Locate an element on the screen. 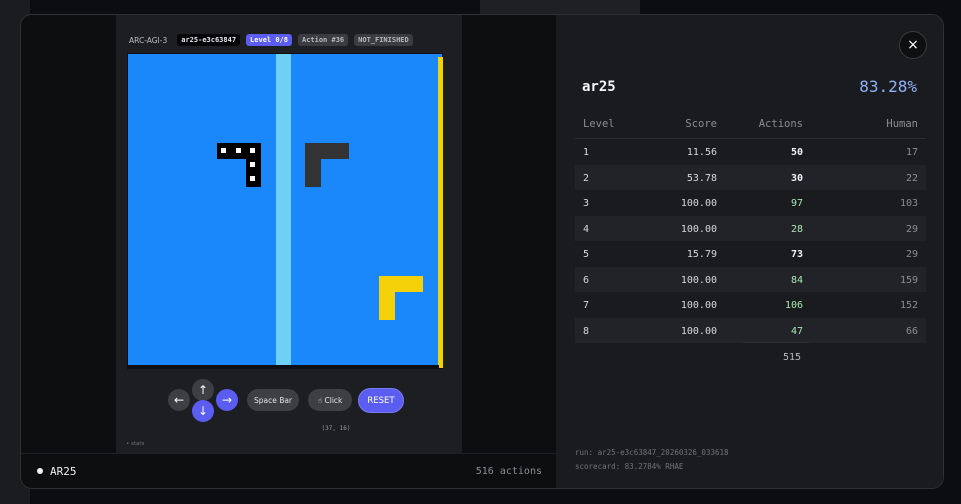 Image resolution: width=961 pixels, height=504 pixels. column-header-score: Score is located at coordinates (701, 124).